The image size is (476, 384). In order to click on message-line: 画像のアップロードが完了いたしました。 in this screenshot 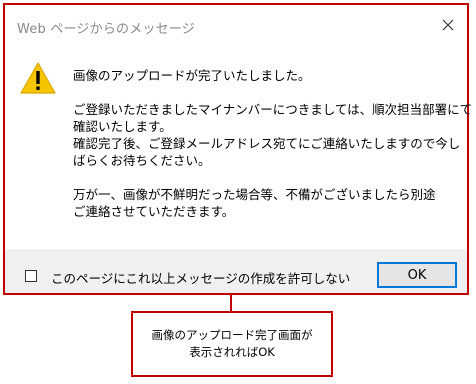, I will do `click(192, 75)`.